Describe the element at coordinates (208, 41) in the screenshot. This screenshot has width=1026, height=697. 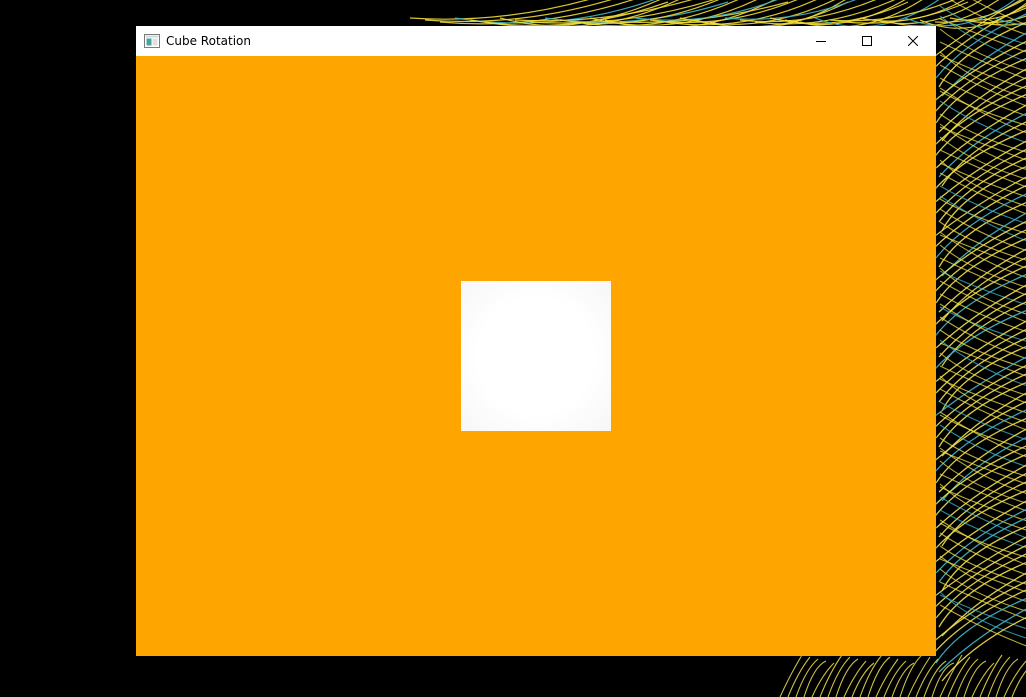
I see `window-title: Cube Rotation` at that location.